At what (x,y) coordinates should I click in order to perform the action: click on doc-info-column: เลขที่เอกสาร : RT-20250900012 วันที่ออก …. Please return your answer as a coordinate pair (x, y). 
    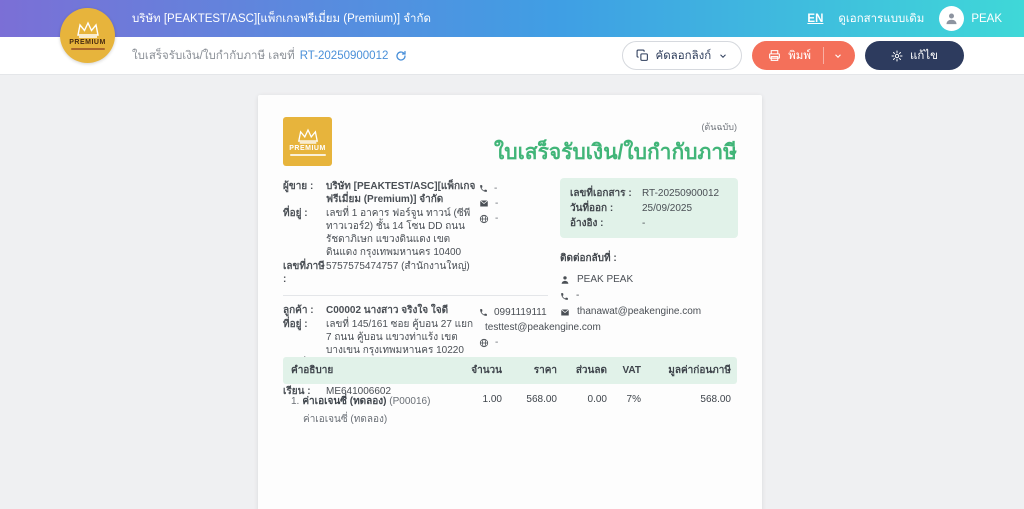
    Looking at the image, I should click on (649, 249).